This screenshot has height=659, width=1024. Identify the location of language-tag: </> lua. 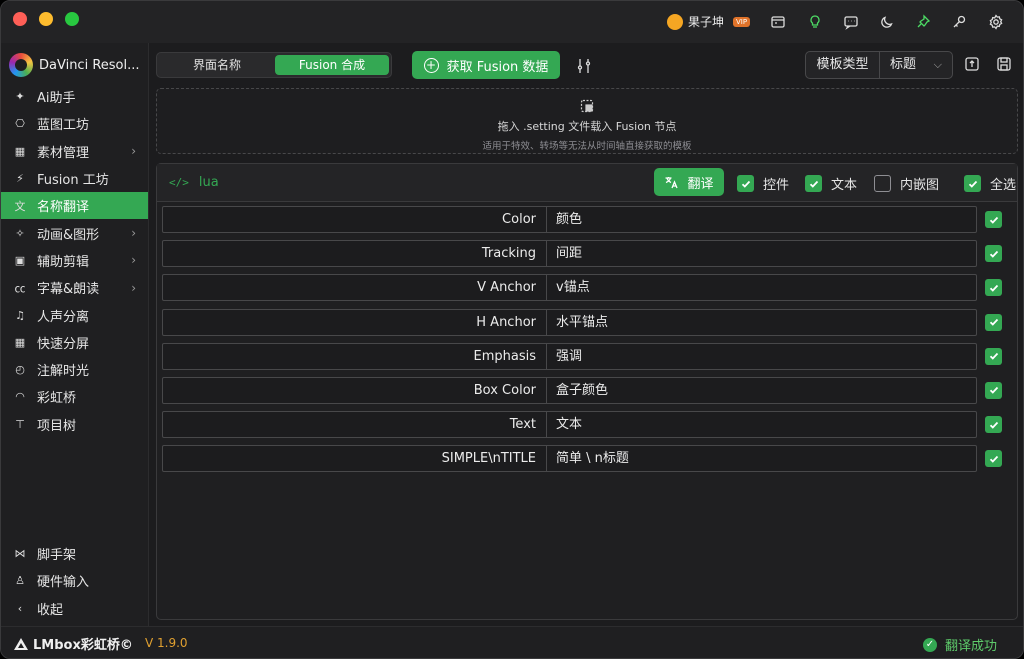
(194, 182).